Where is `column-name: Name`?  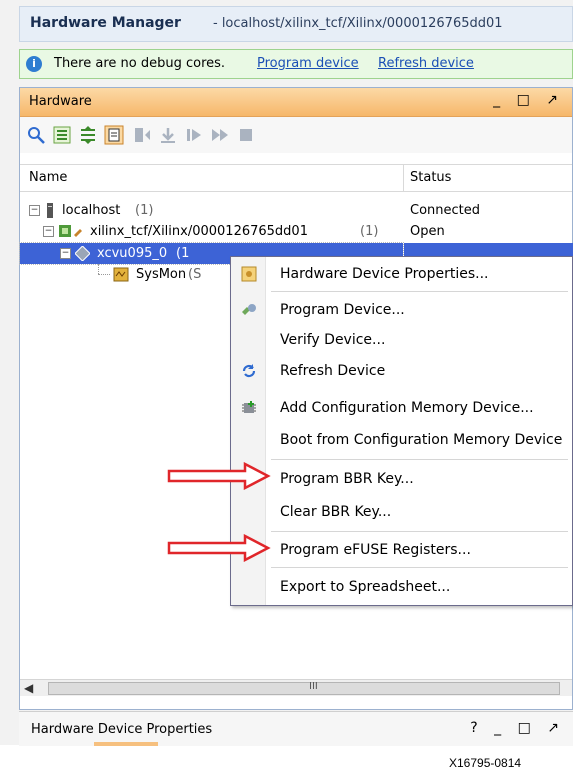
column-name: Name is located at coordinates (48, 177).